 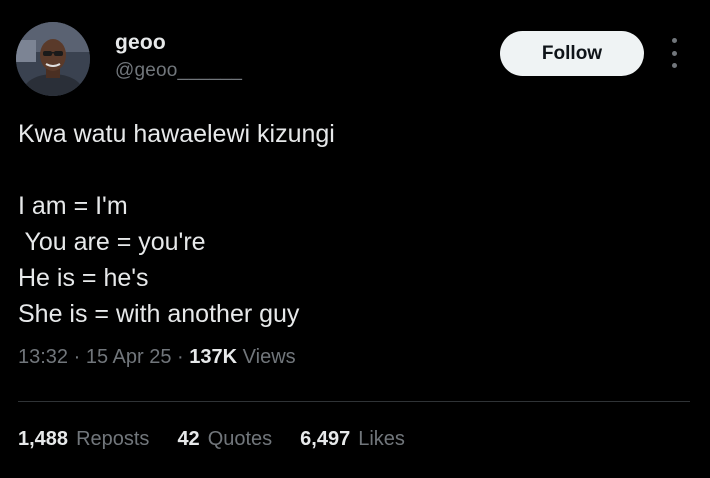 What do you see at coordinates (43, 357) in the screenshot?
I see `tweet-time: 13:32` at bounding box center [43, 357].